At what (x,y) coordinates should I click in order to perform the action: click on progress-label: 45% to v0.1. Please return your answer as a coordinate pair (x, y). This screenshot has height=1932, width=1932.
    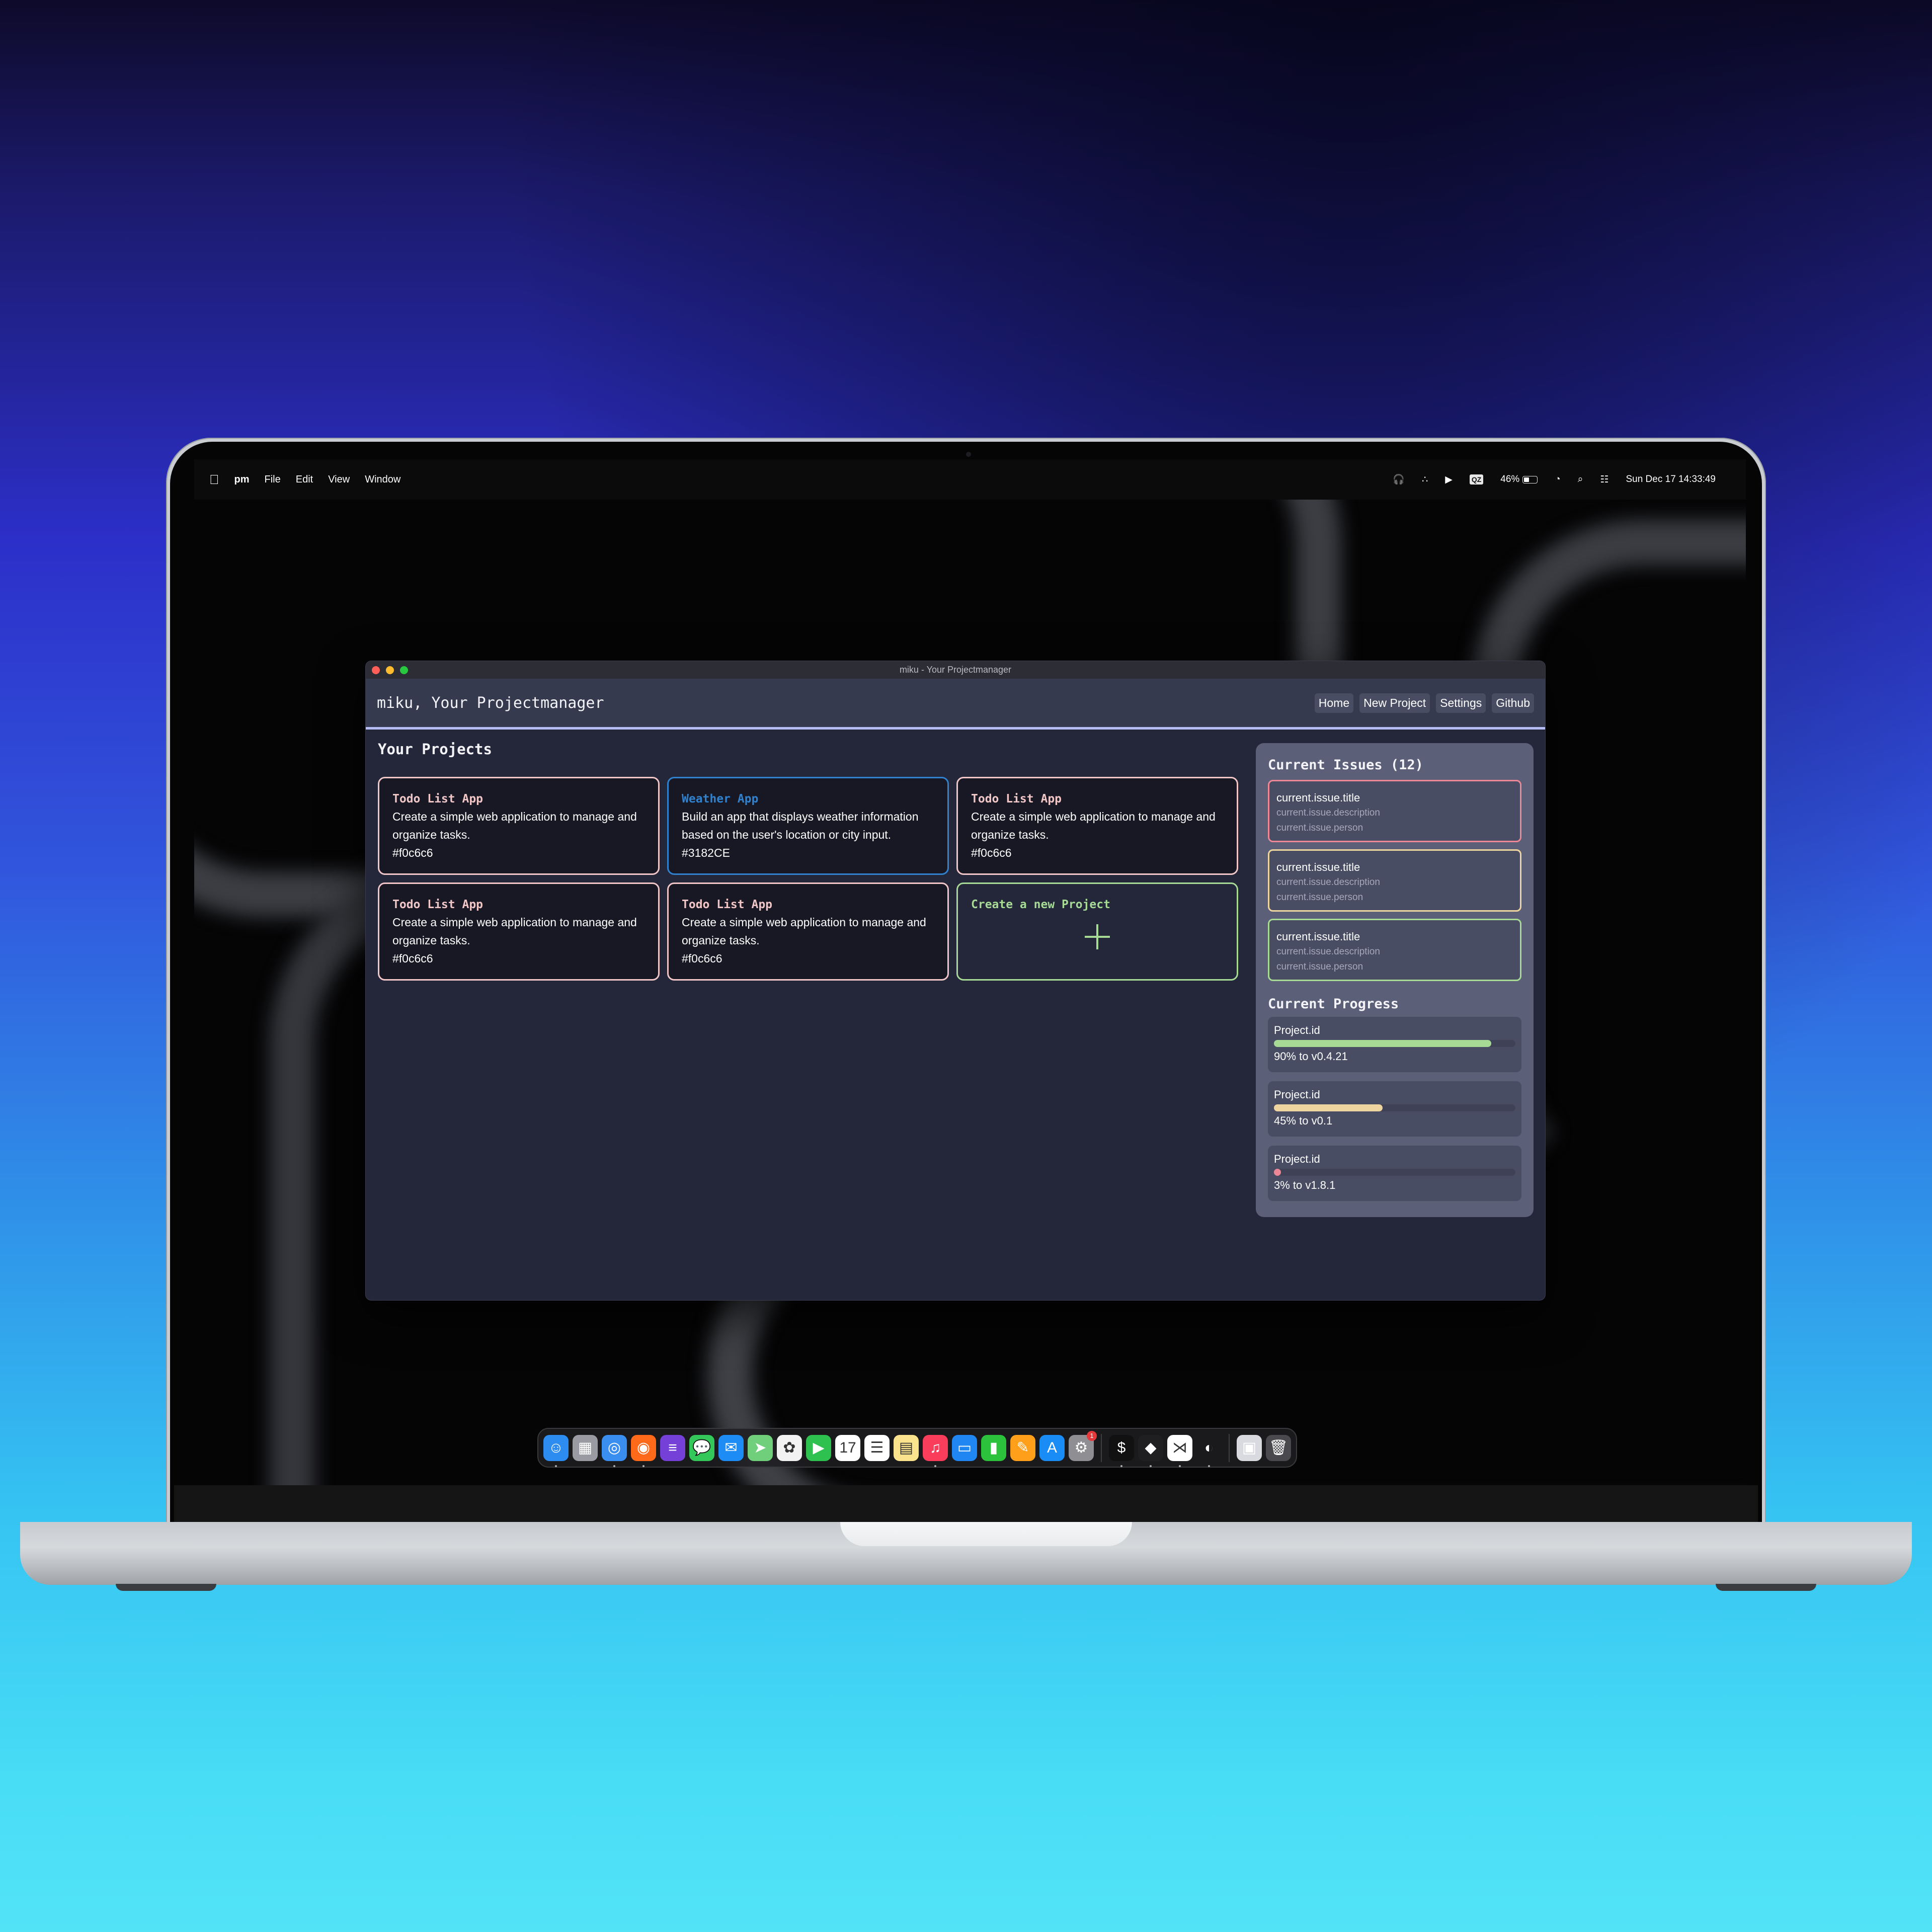
    Looking at the image, I should click on (1304, 1121).